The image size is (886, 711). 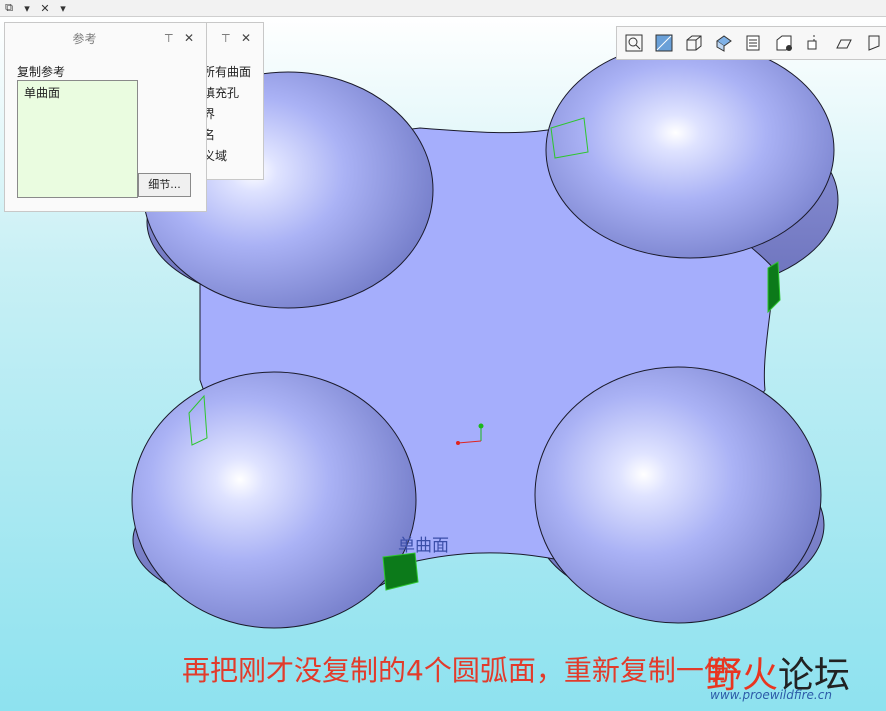 What do you see at coordinates (77, 139) in the screenshot?
I see `reference-collector: 单曲面` at bounding box center [77, 139].